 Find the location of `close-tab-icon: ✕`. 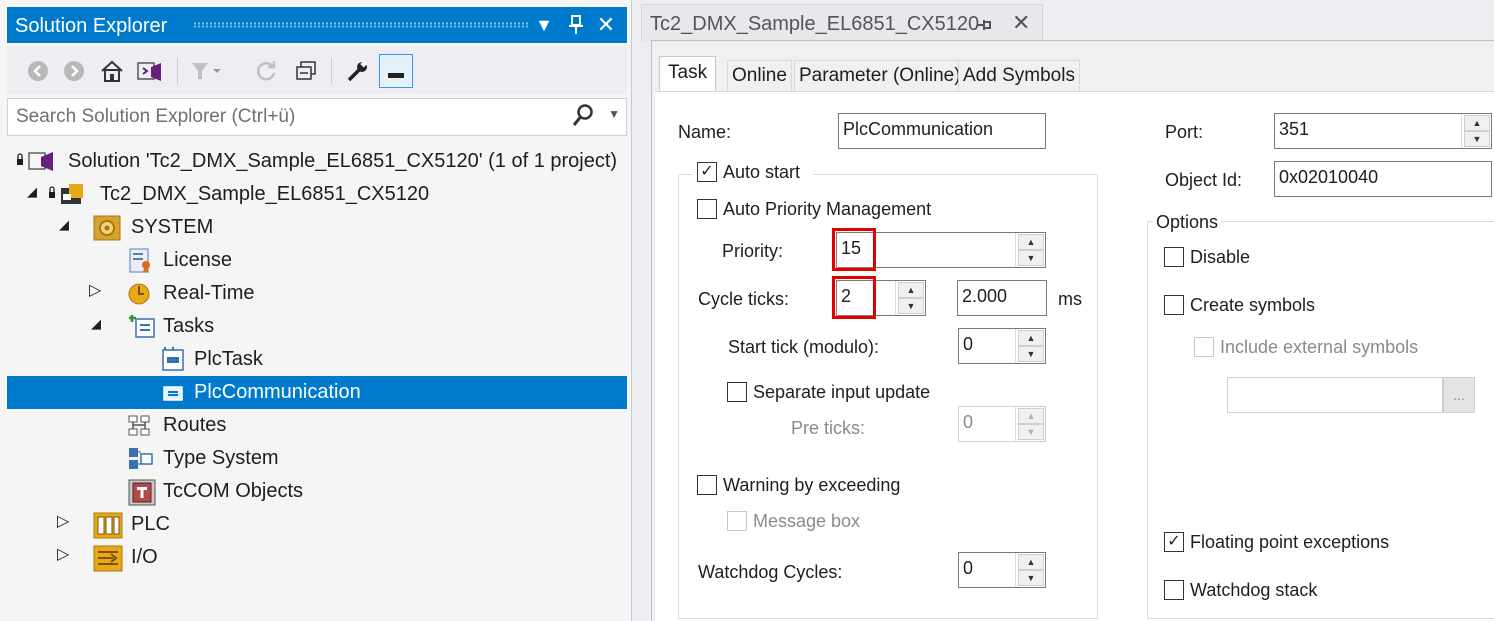

close-tab-icon: ✕ is located at coordinates (1021, 23).